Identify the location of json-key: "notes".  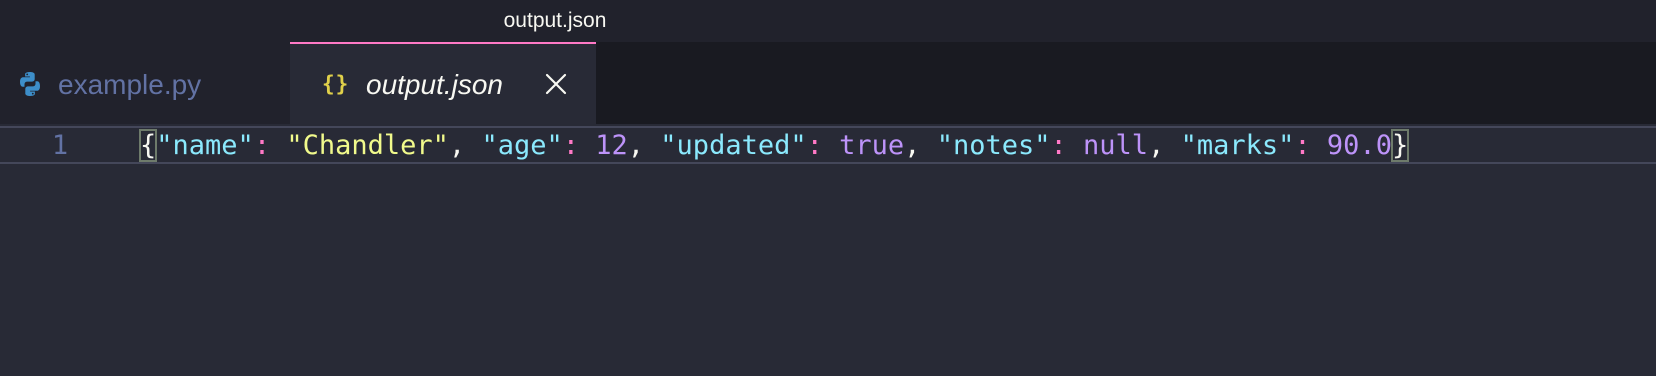
(993, 145).